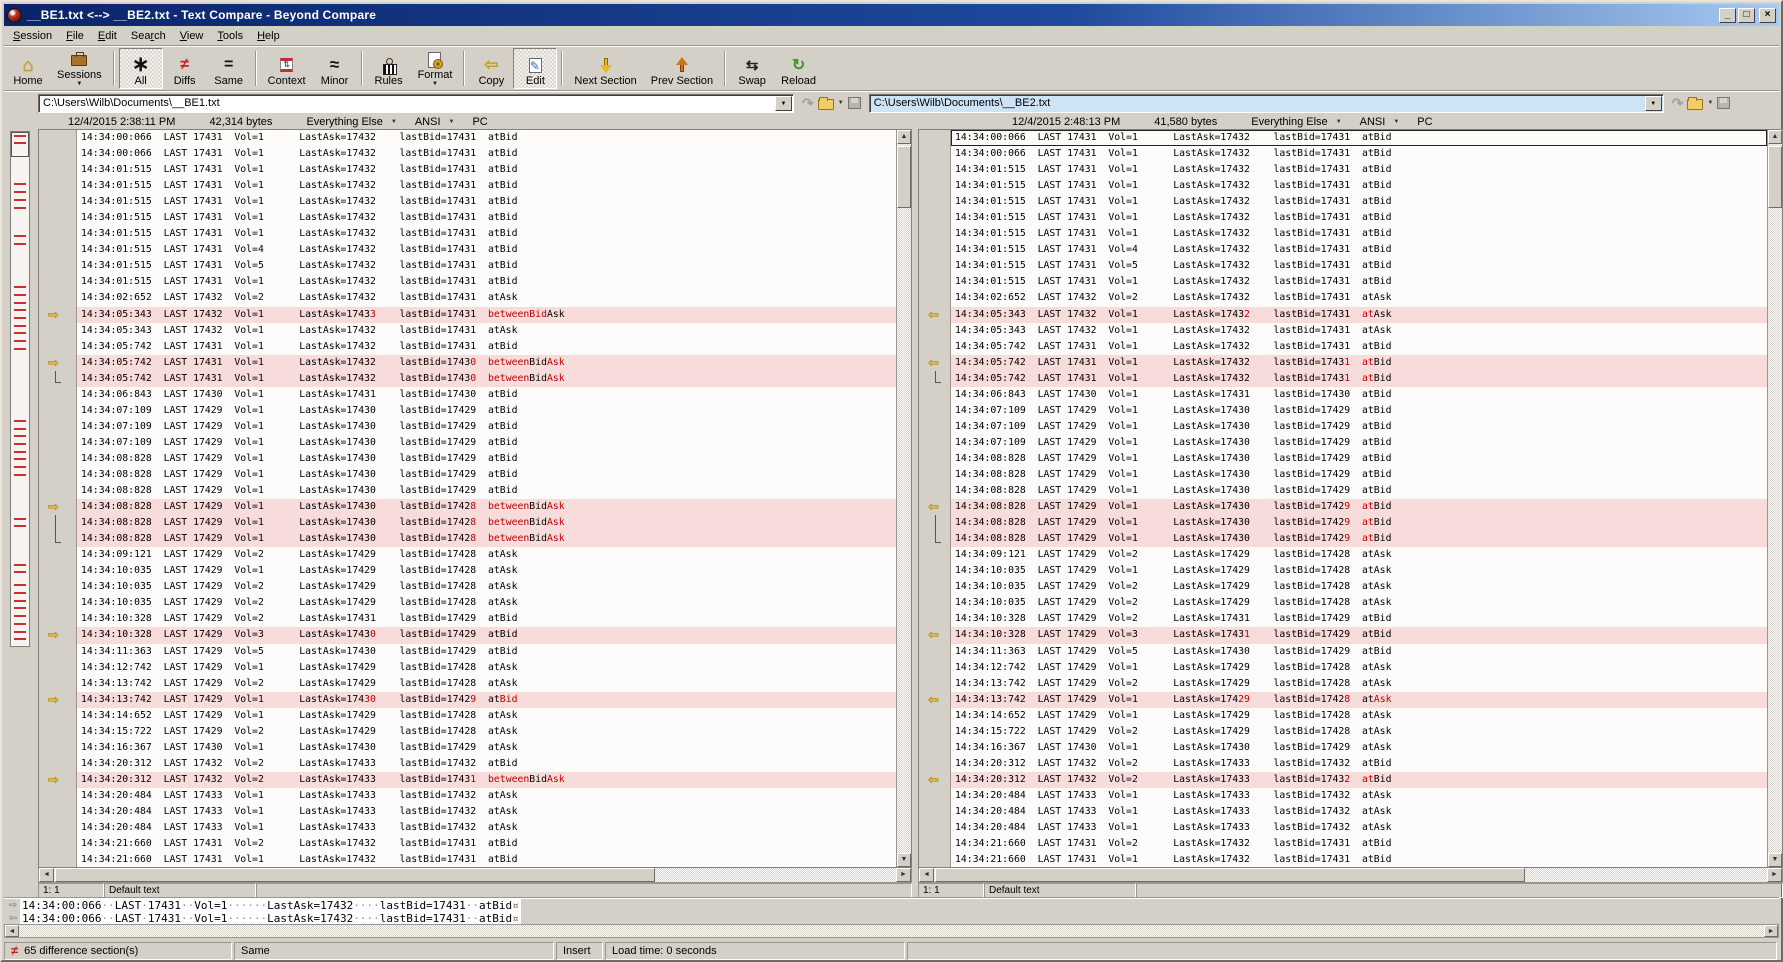 This screenshot has height=962, width=1783. I want to click on folder-dropdown-caret-icon: ▼, so click(1710, 103).